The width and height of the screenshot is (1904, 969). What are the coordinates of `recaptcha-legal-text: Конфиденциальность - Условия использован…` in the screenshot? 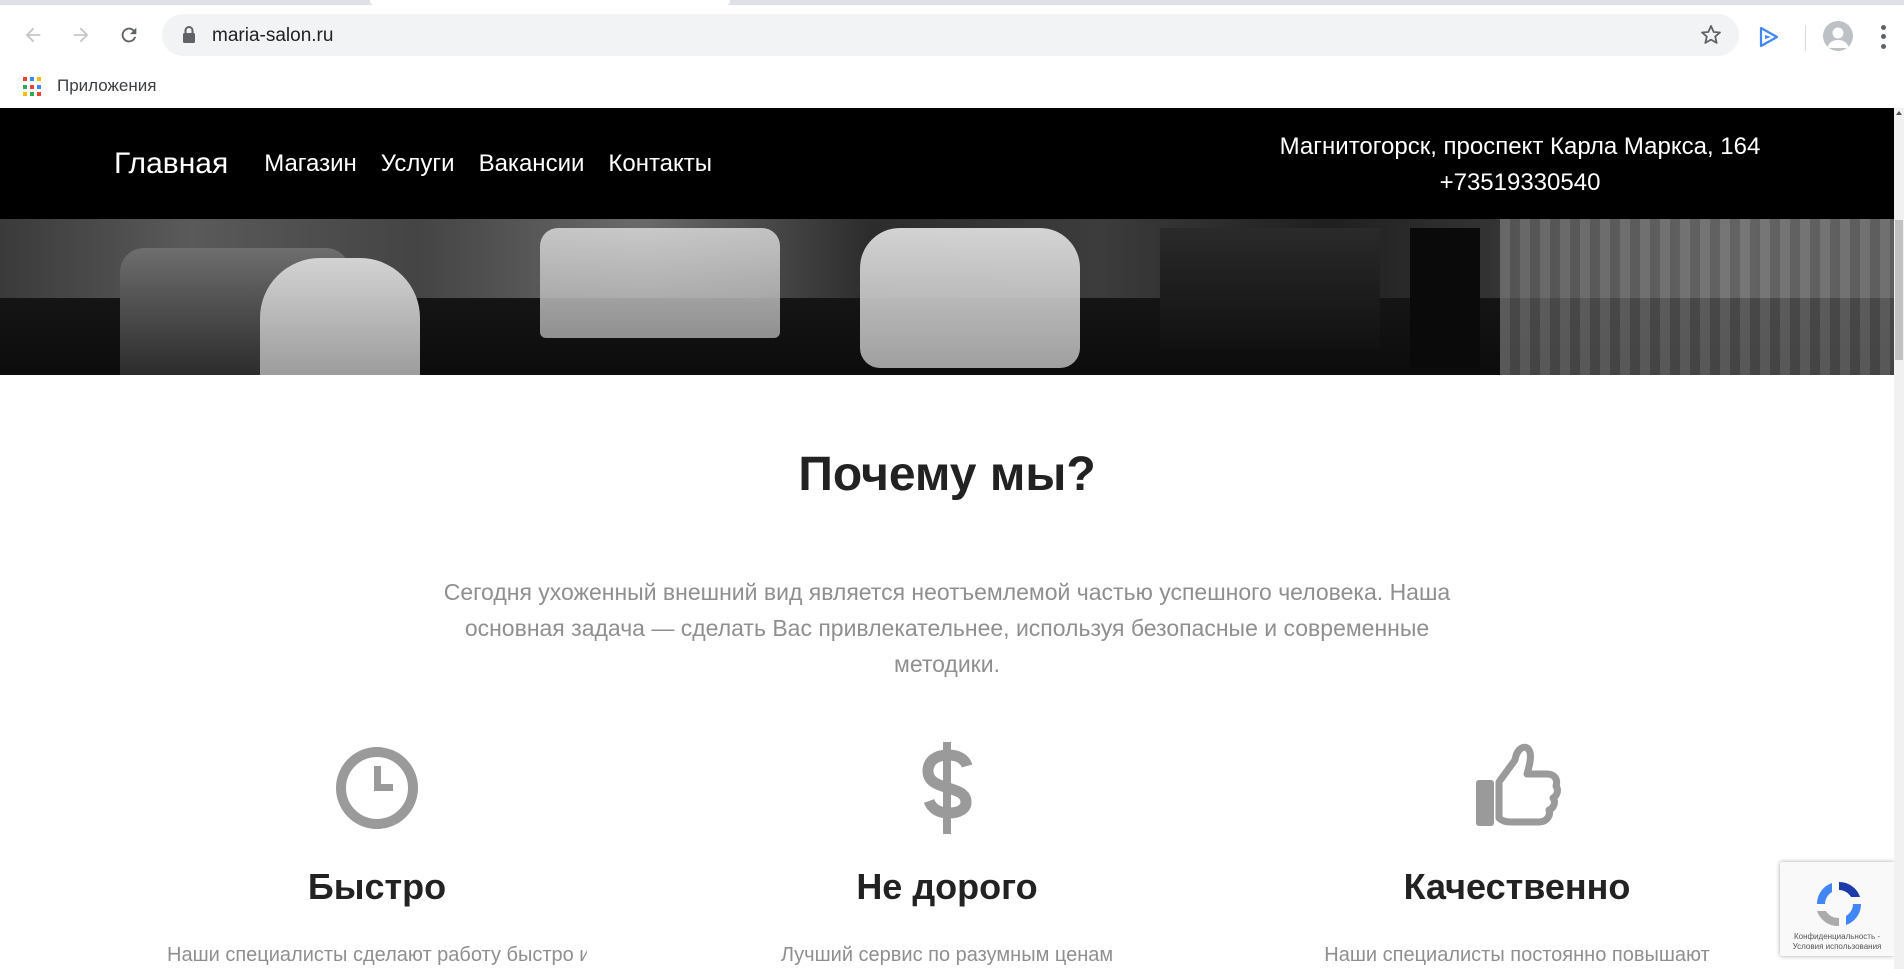 It's located at (1837, 942).